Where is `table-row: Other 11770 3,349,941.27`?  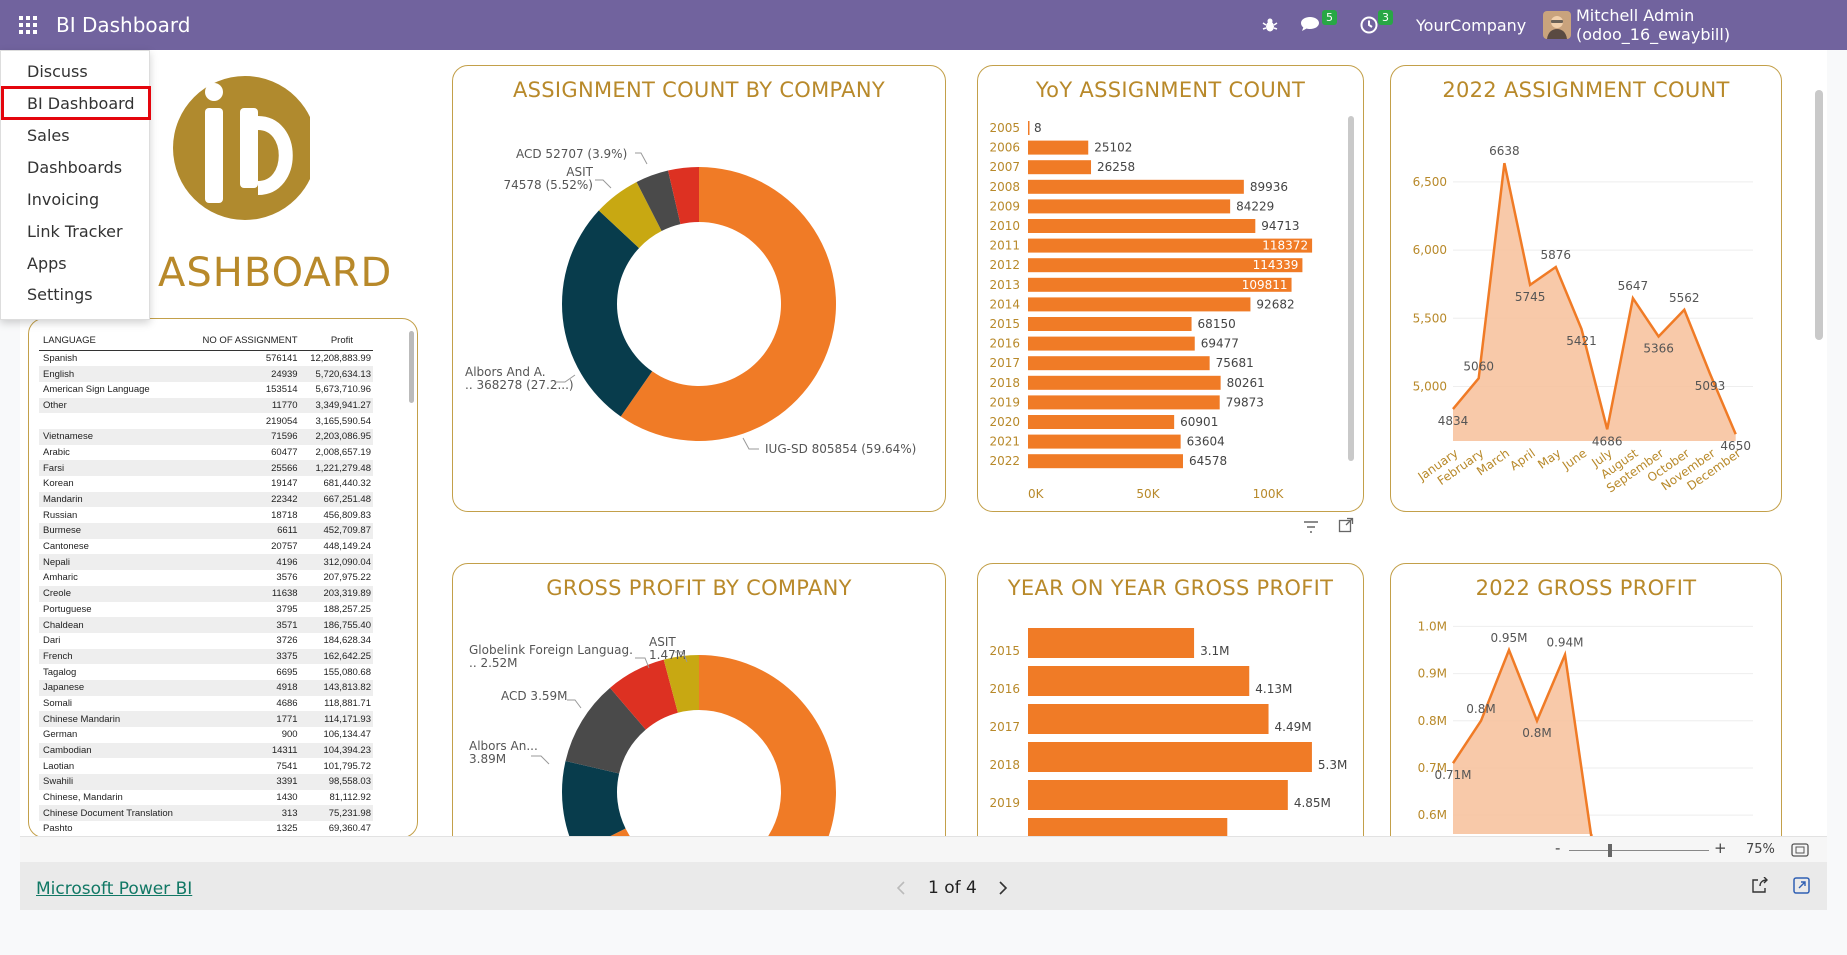 table-row: Other 11770 3,349,941.27 is located at coordinates (206, 405).